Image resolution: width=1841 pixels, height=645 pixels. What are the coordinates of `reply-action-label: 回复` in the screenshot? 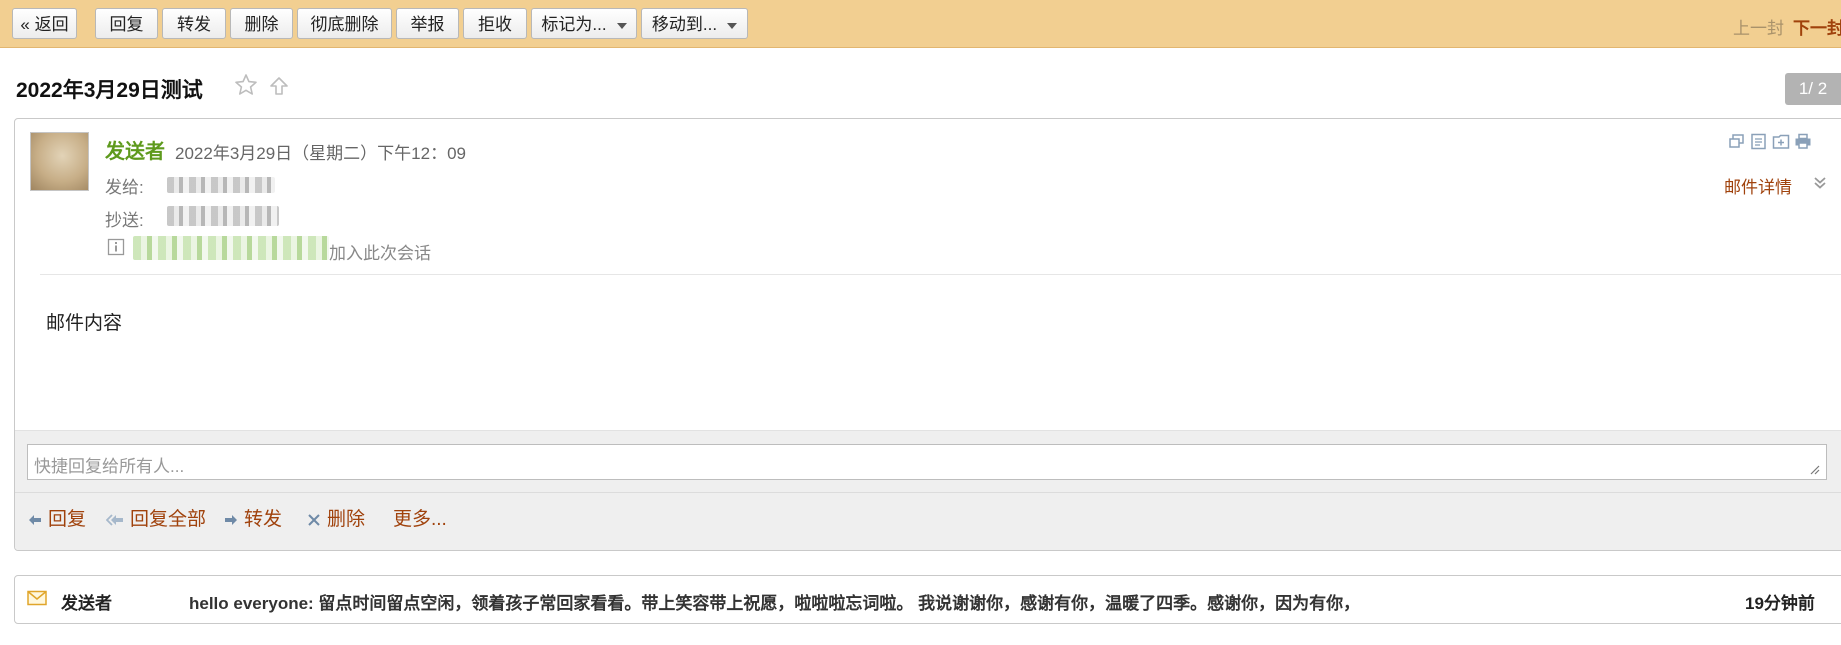 It's located at (67, 519).